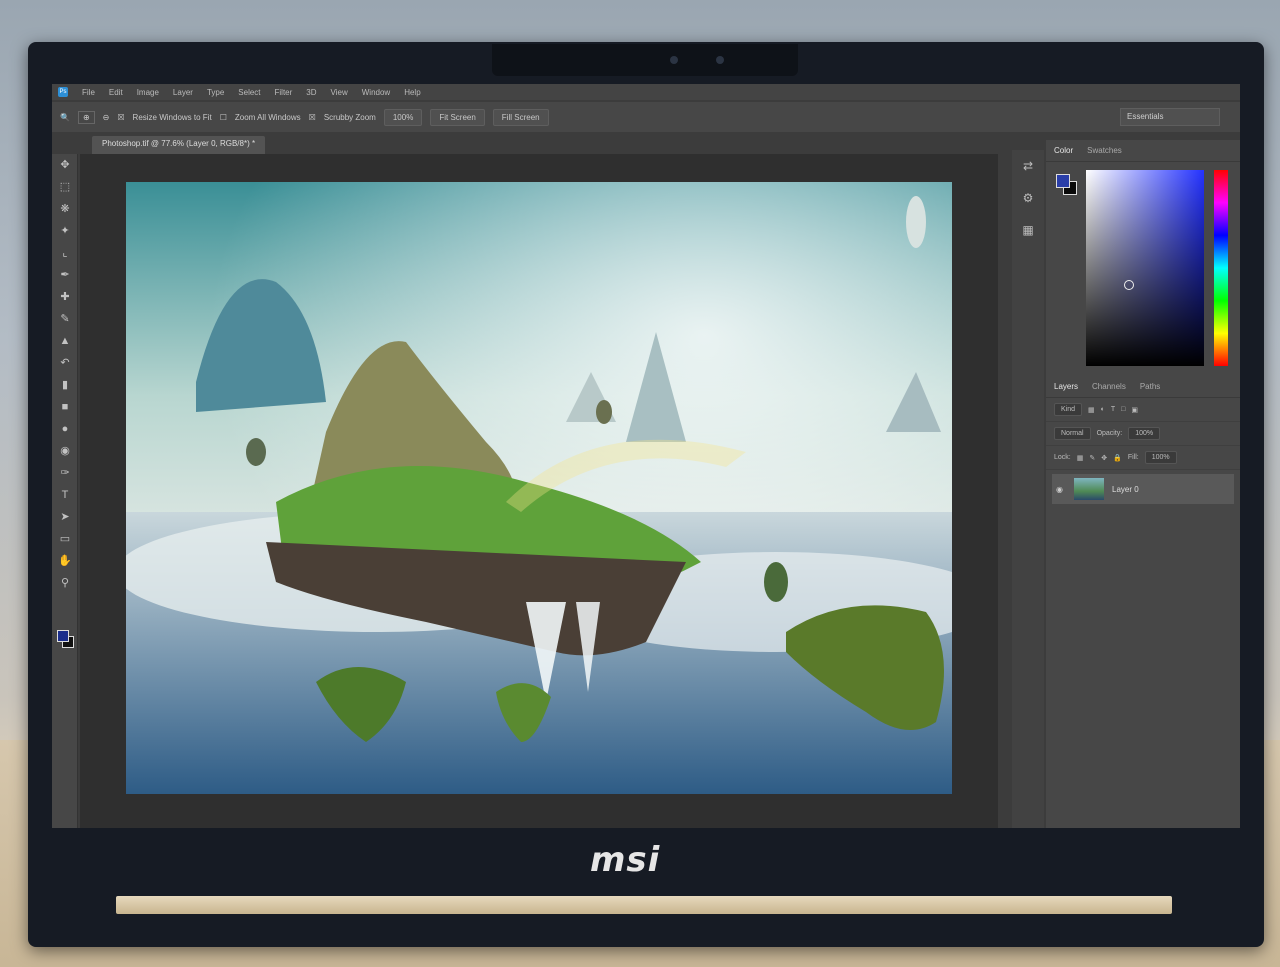 The image size is (1280, 967). I want to click on menu-item: Filter, so click(284, 92).